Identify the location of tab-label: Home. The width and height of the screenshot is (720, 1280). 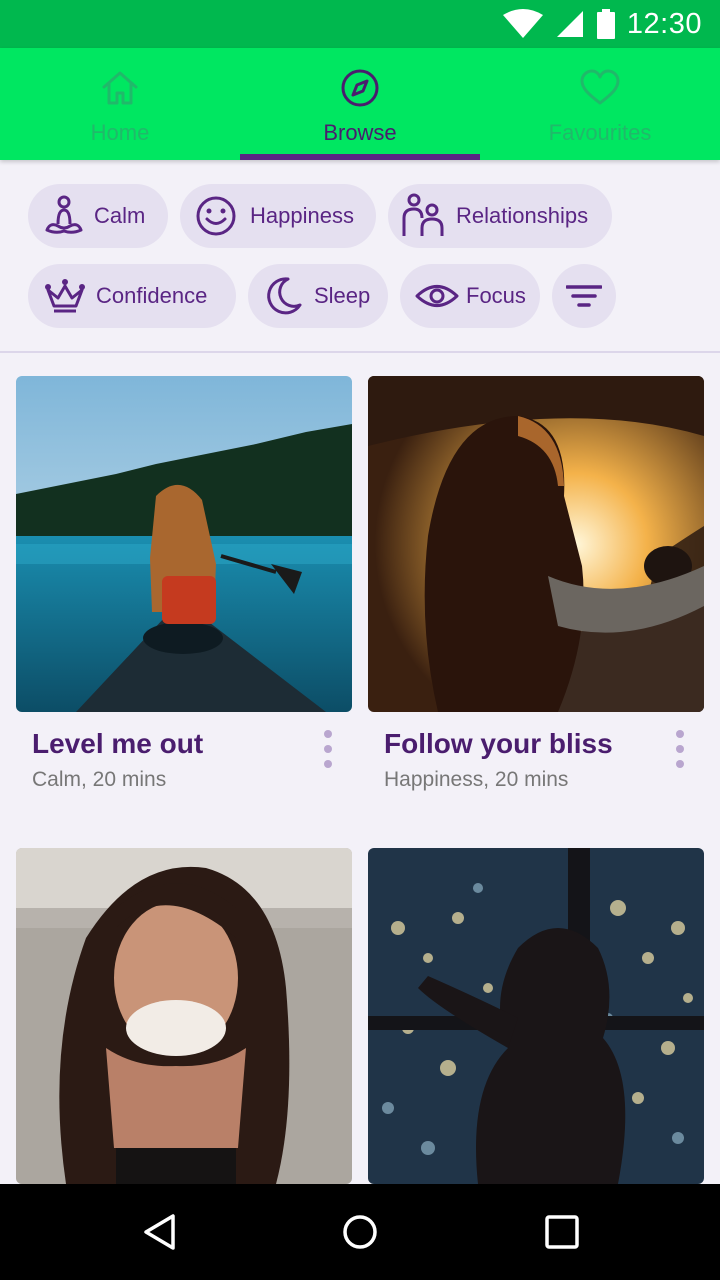
(120, 132).